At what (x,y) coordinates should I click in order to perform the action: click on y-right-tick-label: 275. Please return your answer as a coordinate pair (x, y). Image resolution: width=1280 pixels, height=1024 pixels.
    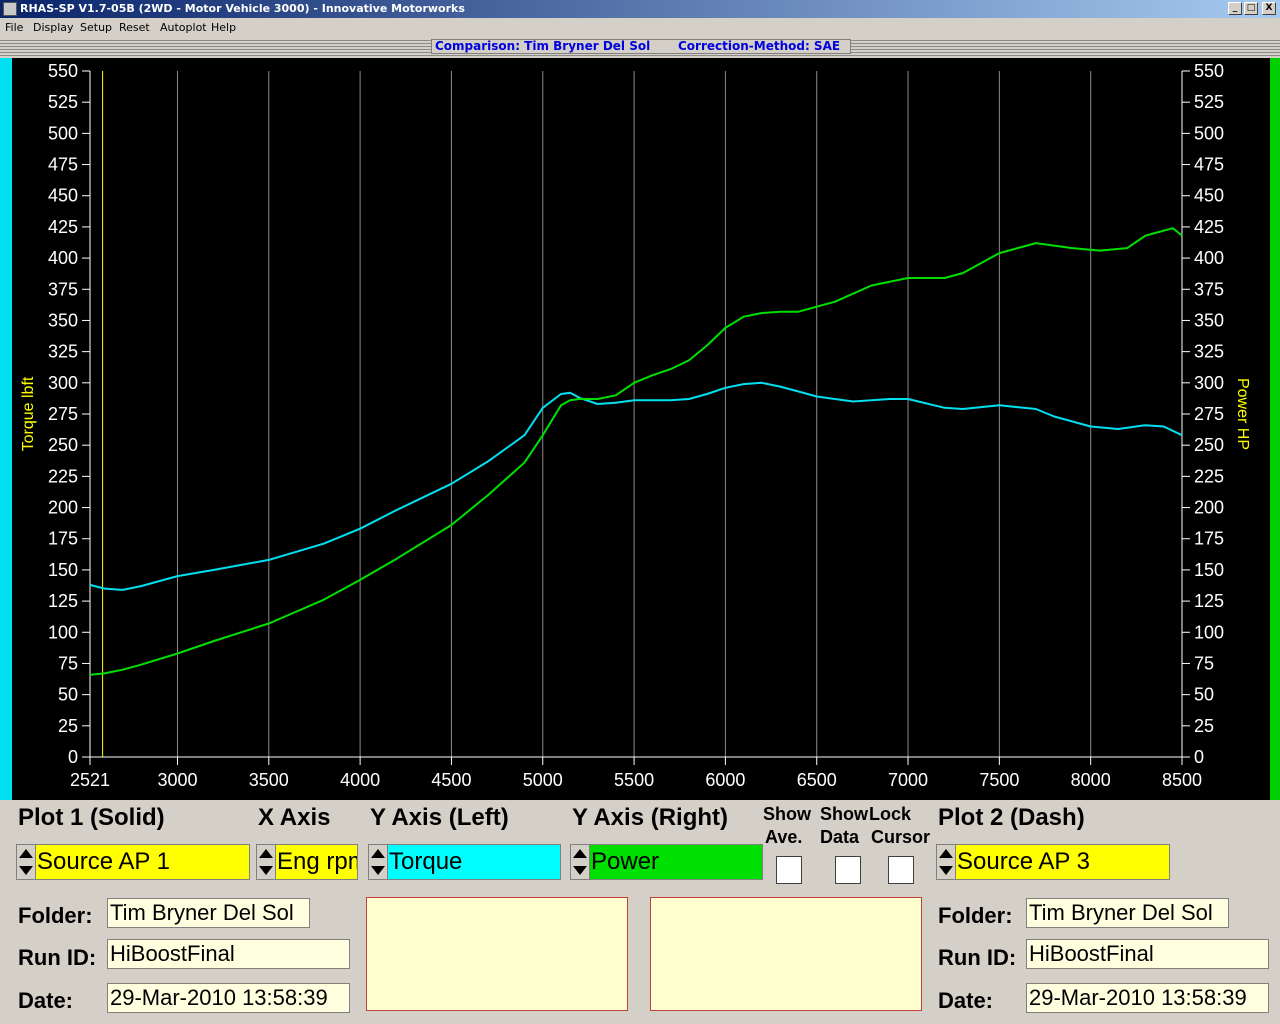
    Looking at the image, I should click on (1209, 414).